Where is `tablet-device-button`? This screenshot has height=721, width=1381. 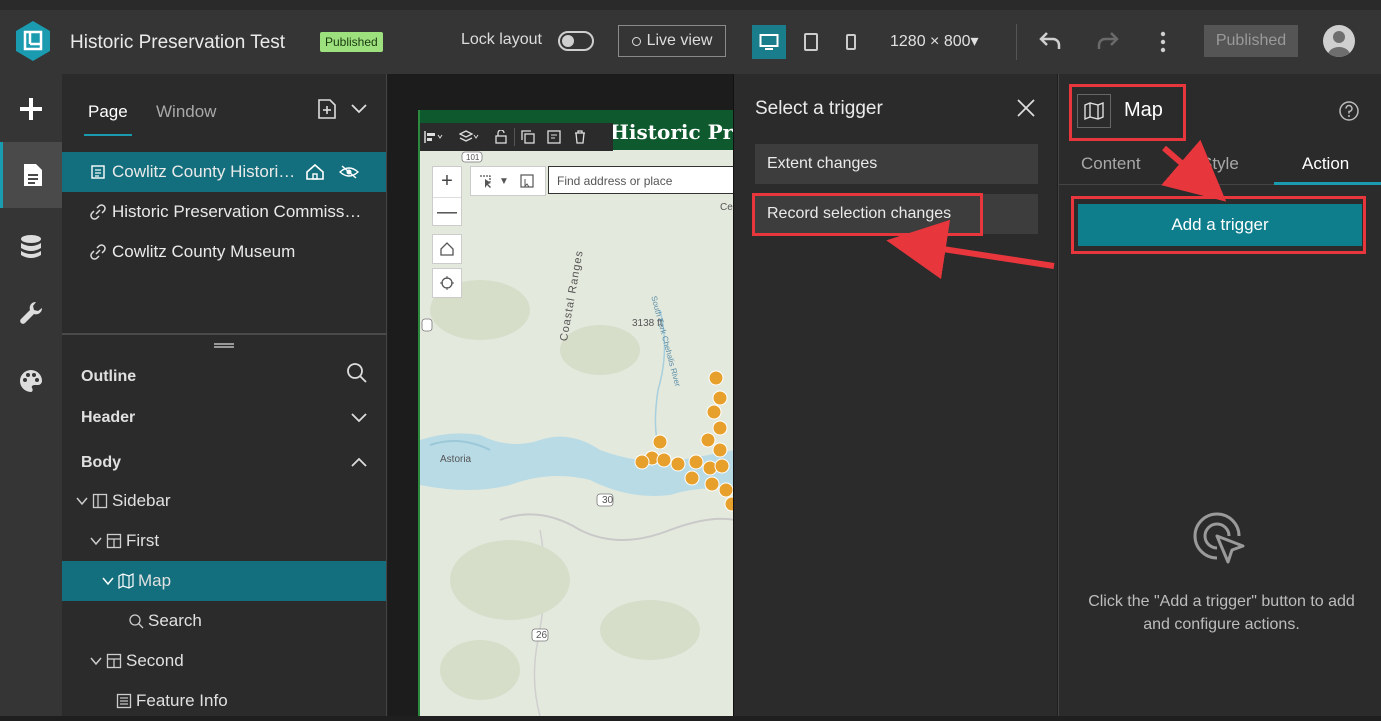 tablet-device-button is located at coordinates (811, 42).